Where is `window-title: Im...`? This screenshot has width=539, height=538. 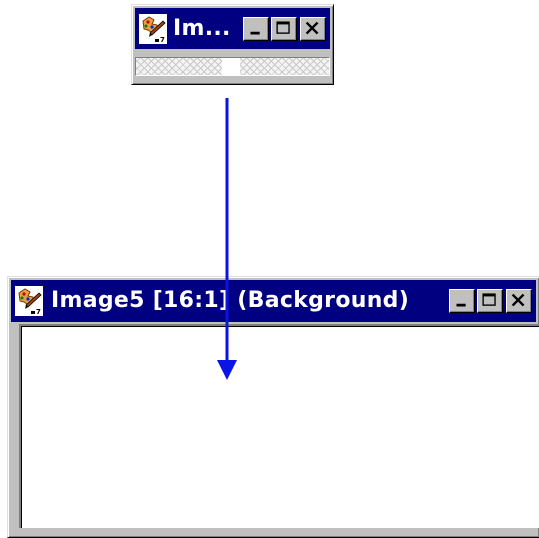
window-title: Im... is located at coordinates (202, 28).